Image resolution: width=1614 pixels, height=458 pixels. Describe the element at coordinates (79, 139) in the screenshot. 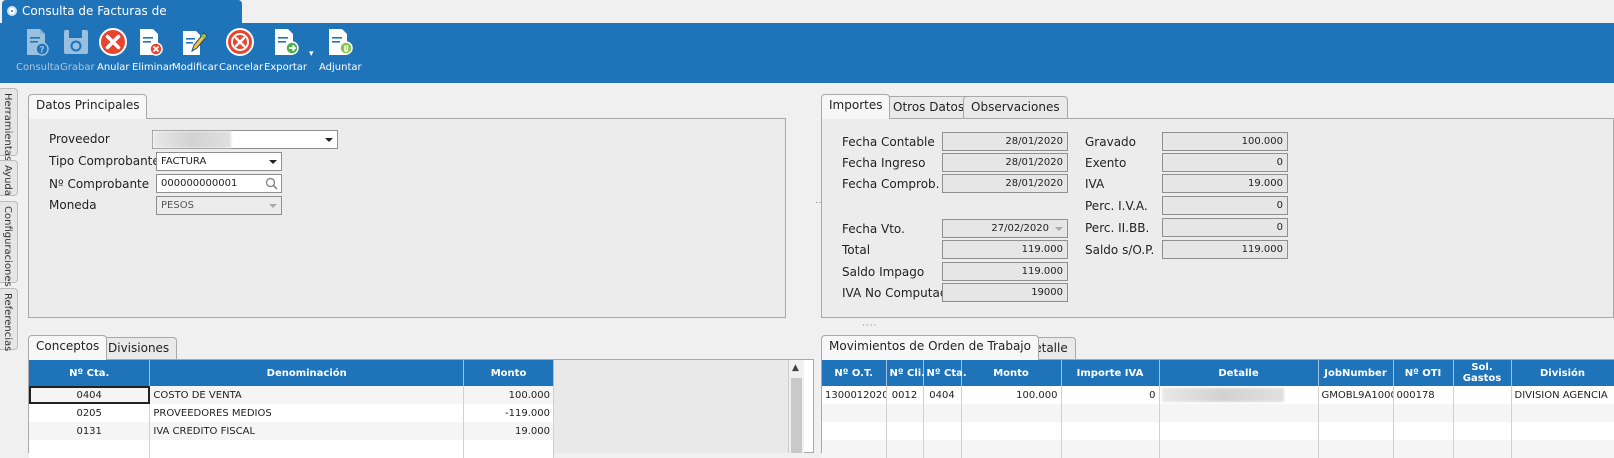

I see `proveedor-label: Proveedor` at that location.